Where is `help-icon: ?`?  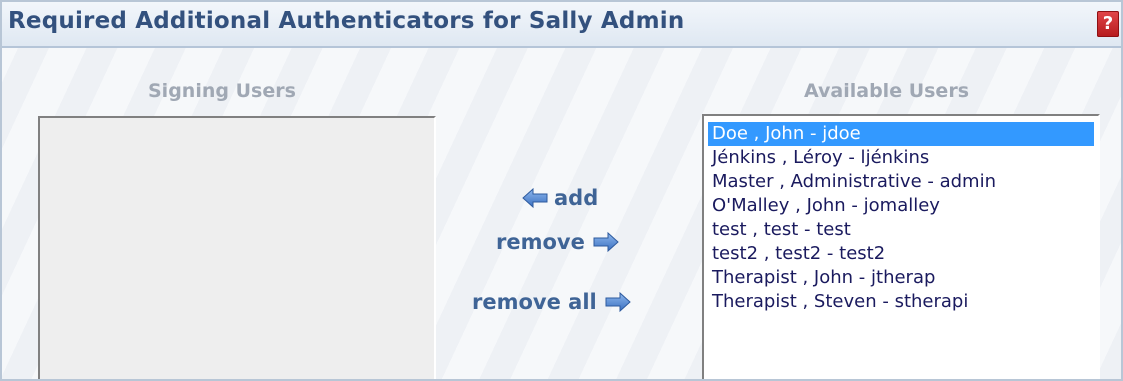
help-icon: ? is located at coordinates (1108, 24).